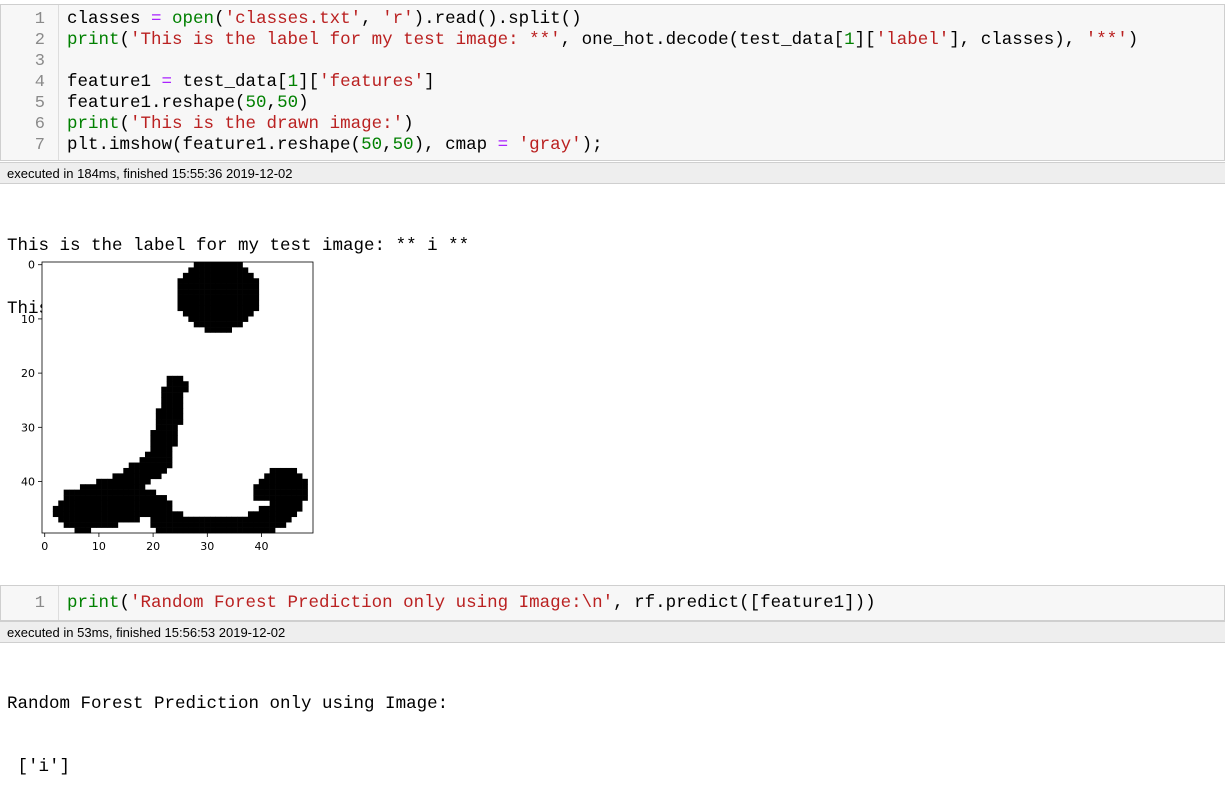 The image size is (1225, 799). What do you see at coordinates (39, 145) in the screenshot?
I see `line-number: 7` at bounding box center [39, 145].